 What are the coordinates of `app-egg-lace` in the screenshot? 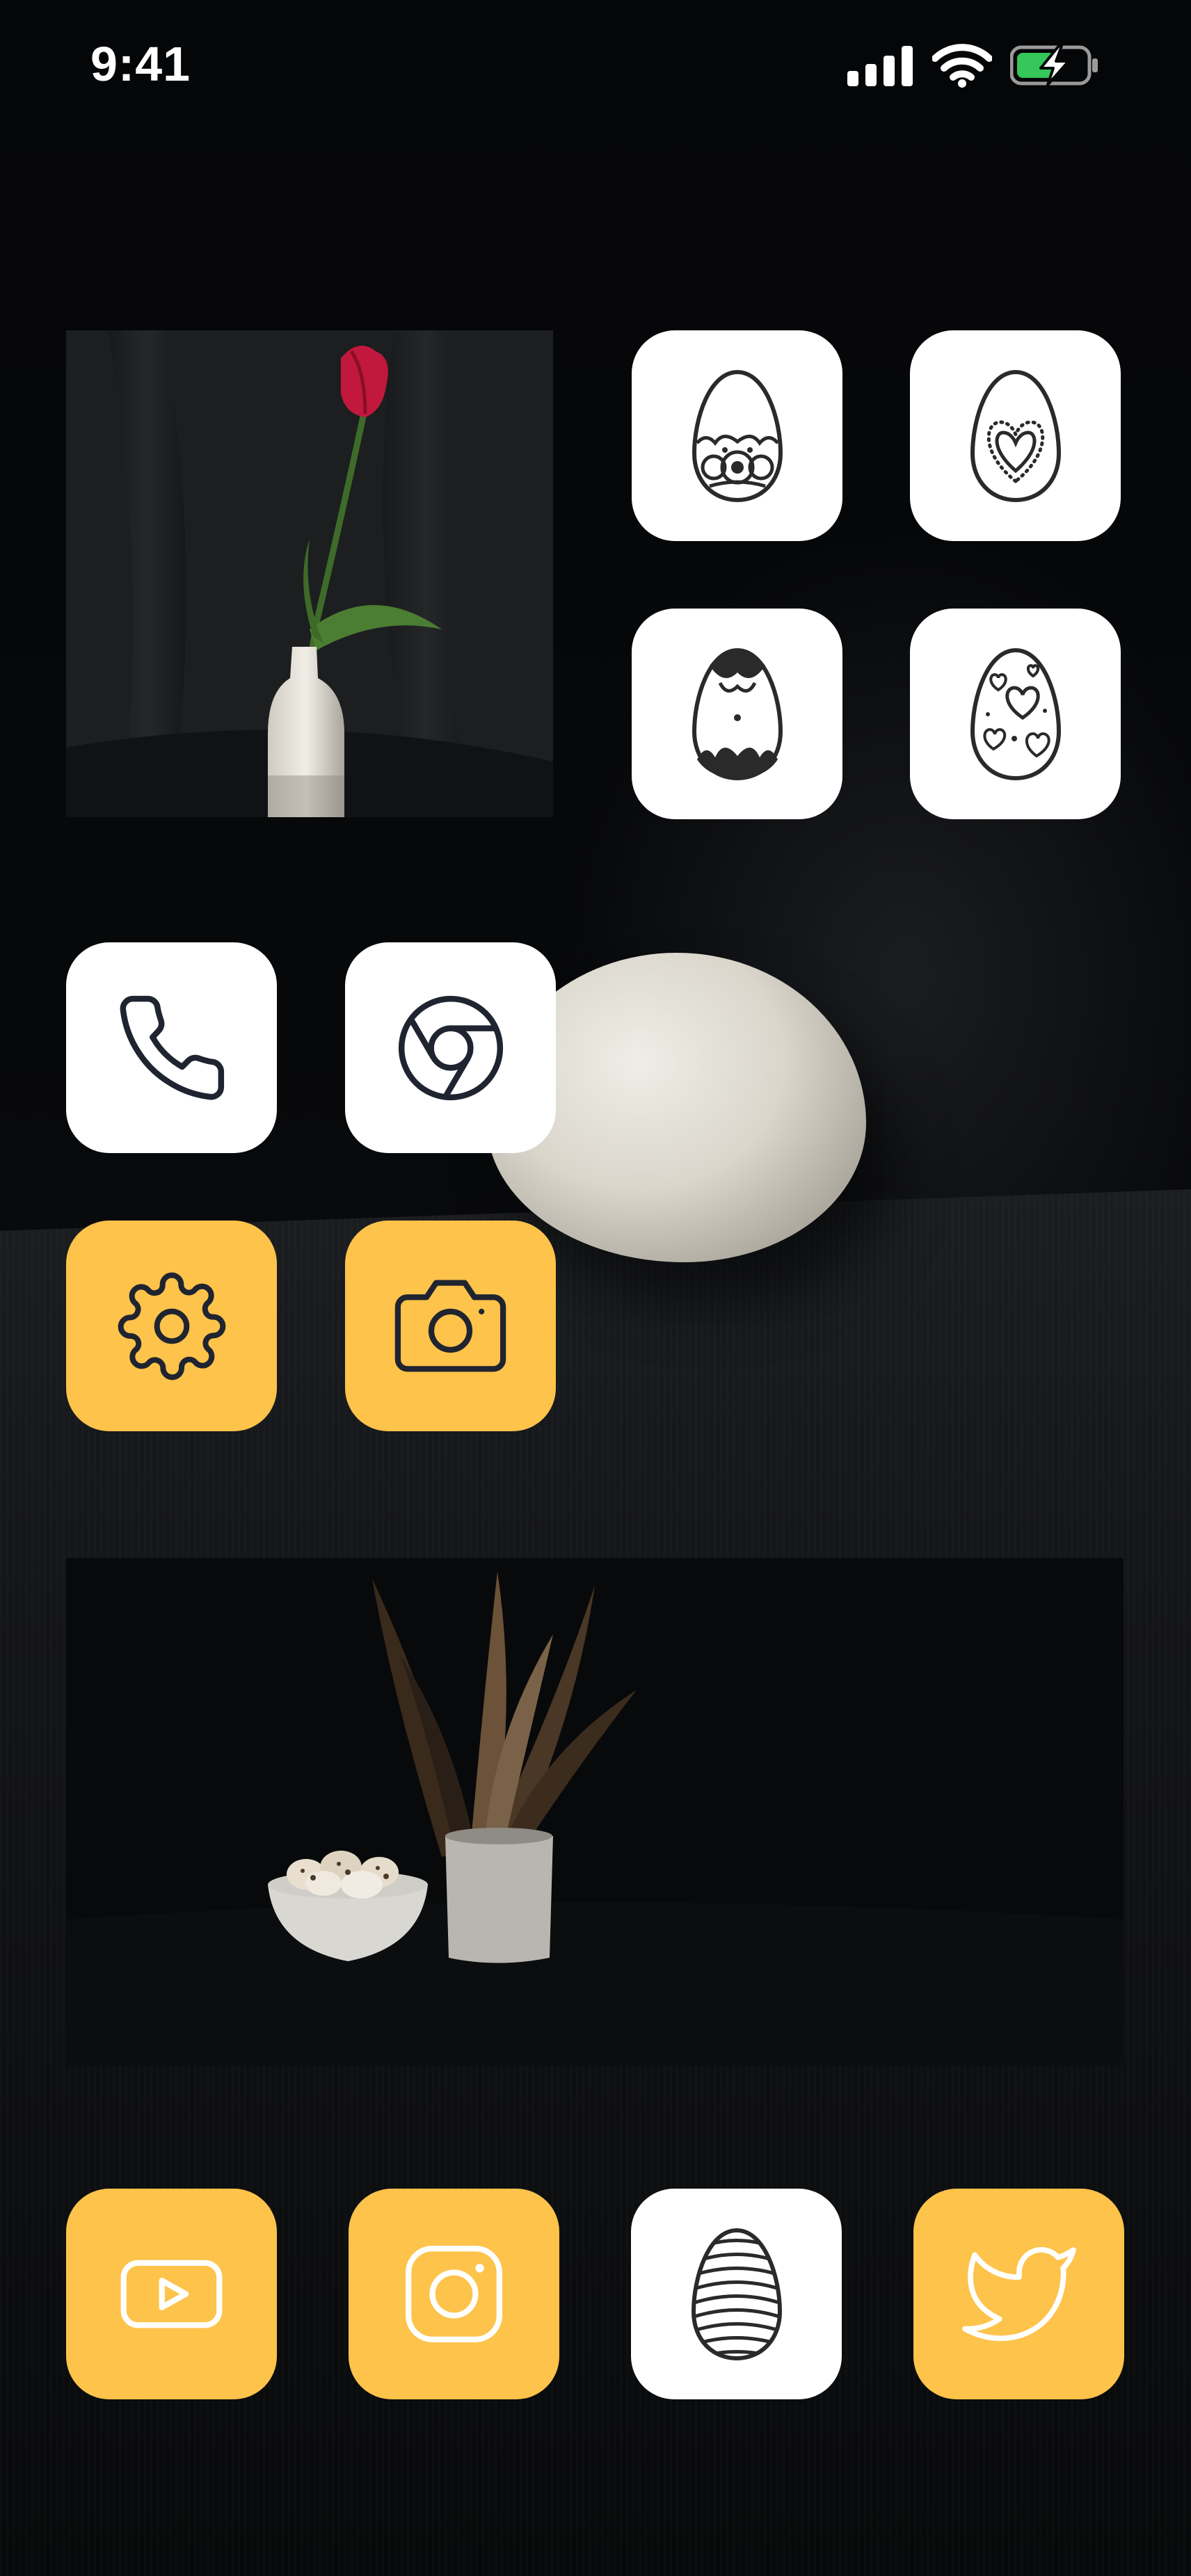 It's located at (737, 436).